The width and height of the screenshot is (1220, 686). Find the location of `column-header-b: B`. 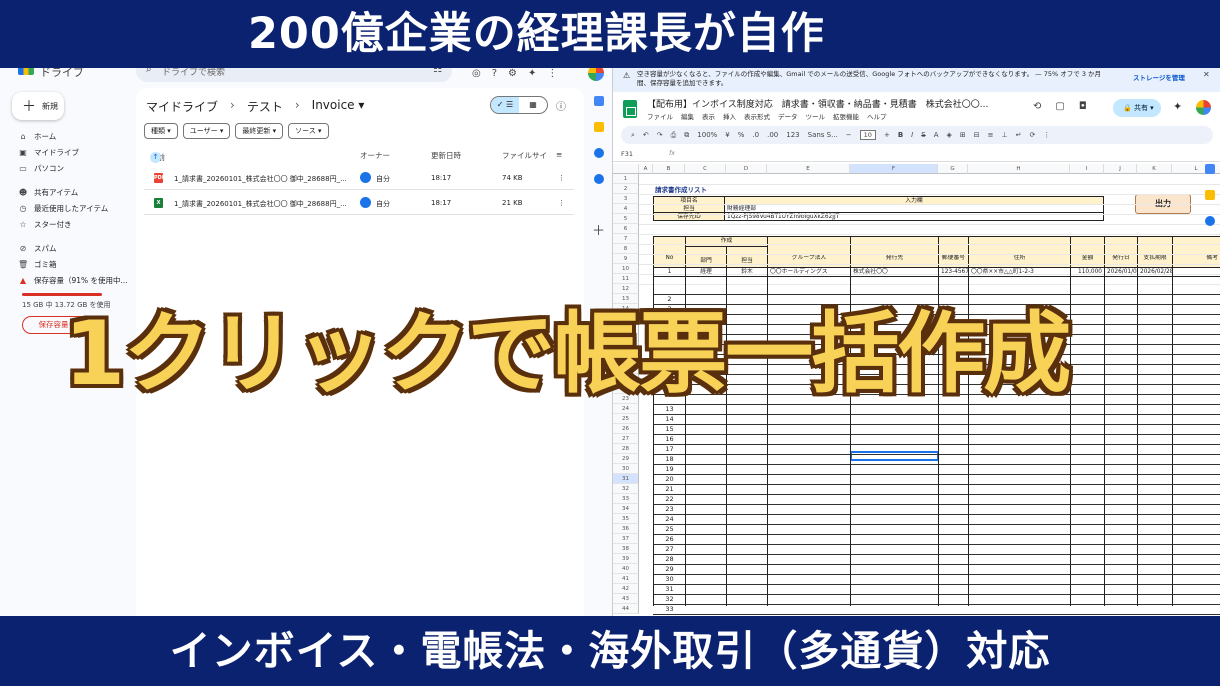

column-header-b: B is located at coordinates (669, 169).